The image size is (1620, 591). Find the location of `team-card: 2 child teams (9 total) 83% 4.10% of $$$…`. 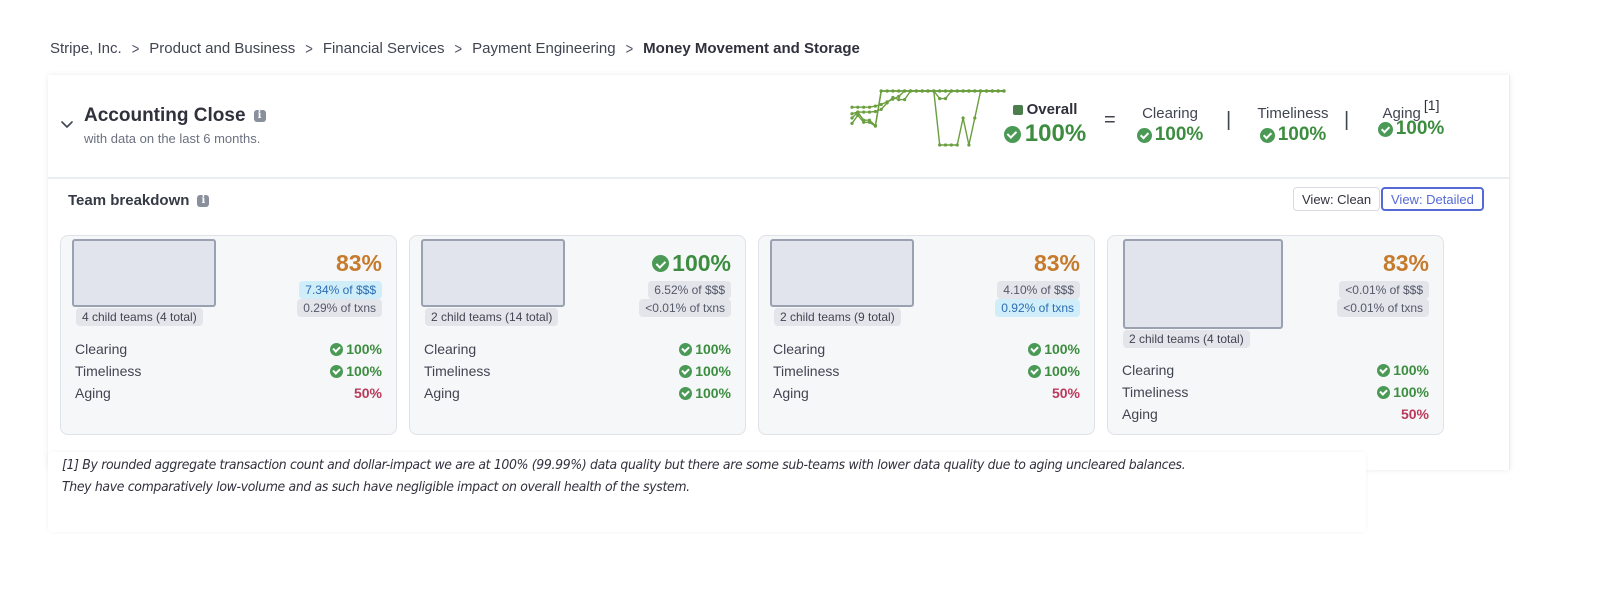

team-card: 2 child teams (9 total) 83% 4.10% of $$$… is located at coordinates (926, 335).